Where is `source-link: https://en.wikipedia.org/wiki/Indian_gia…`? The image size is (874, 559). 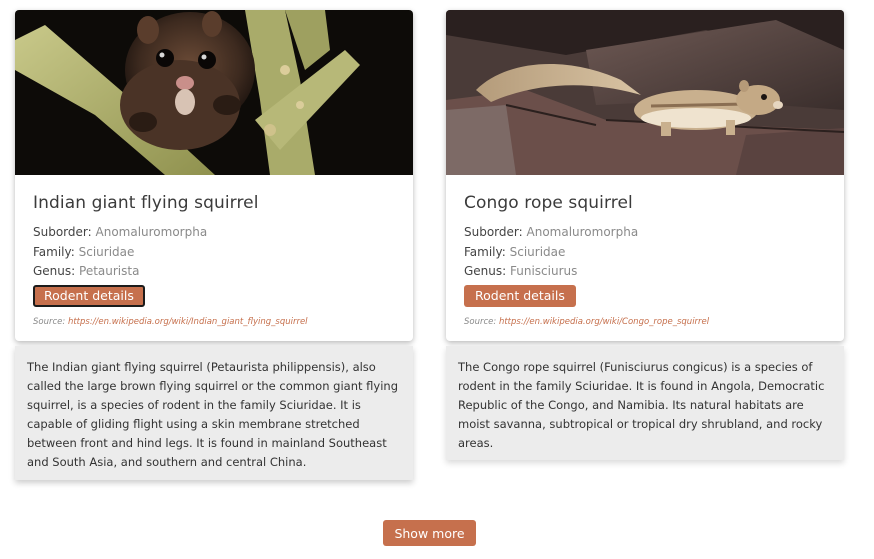 source-link: https://en.wikipedia.org/wiki/Indian_gia… is located at coordinates (188, 322).